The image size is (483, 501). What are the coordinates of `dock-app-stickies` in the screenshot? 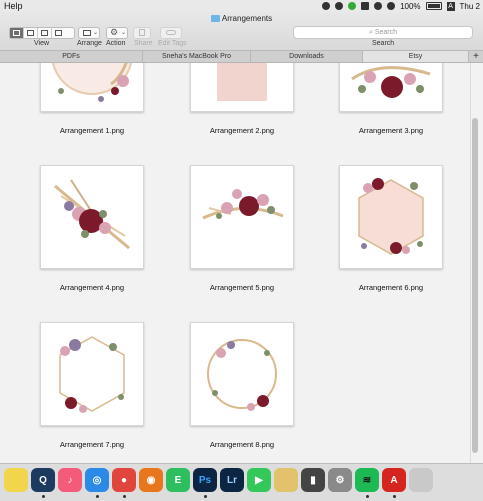 It's located at (16, 480).